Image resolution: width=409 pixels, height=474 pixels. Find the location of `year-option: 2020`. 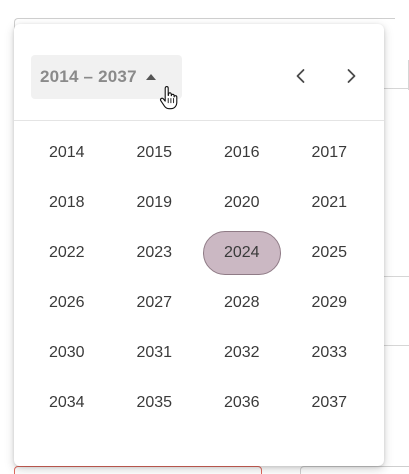

year-option: 2020 is located at coordinates (242, 203).